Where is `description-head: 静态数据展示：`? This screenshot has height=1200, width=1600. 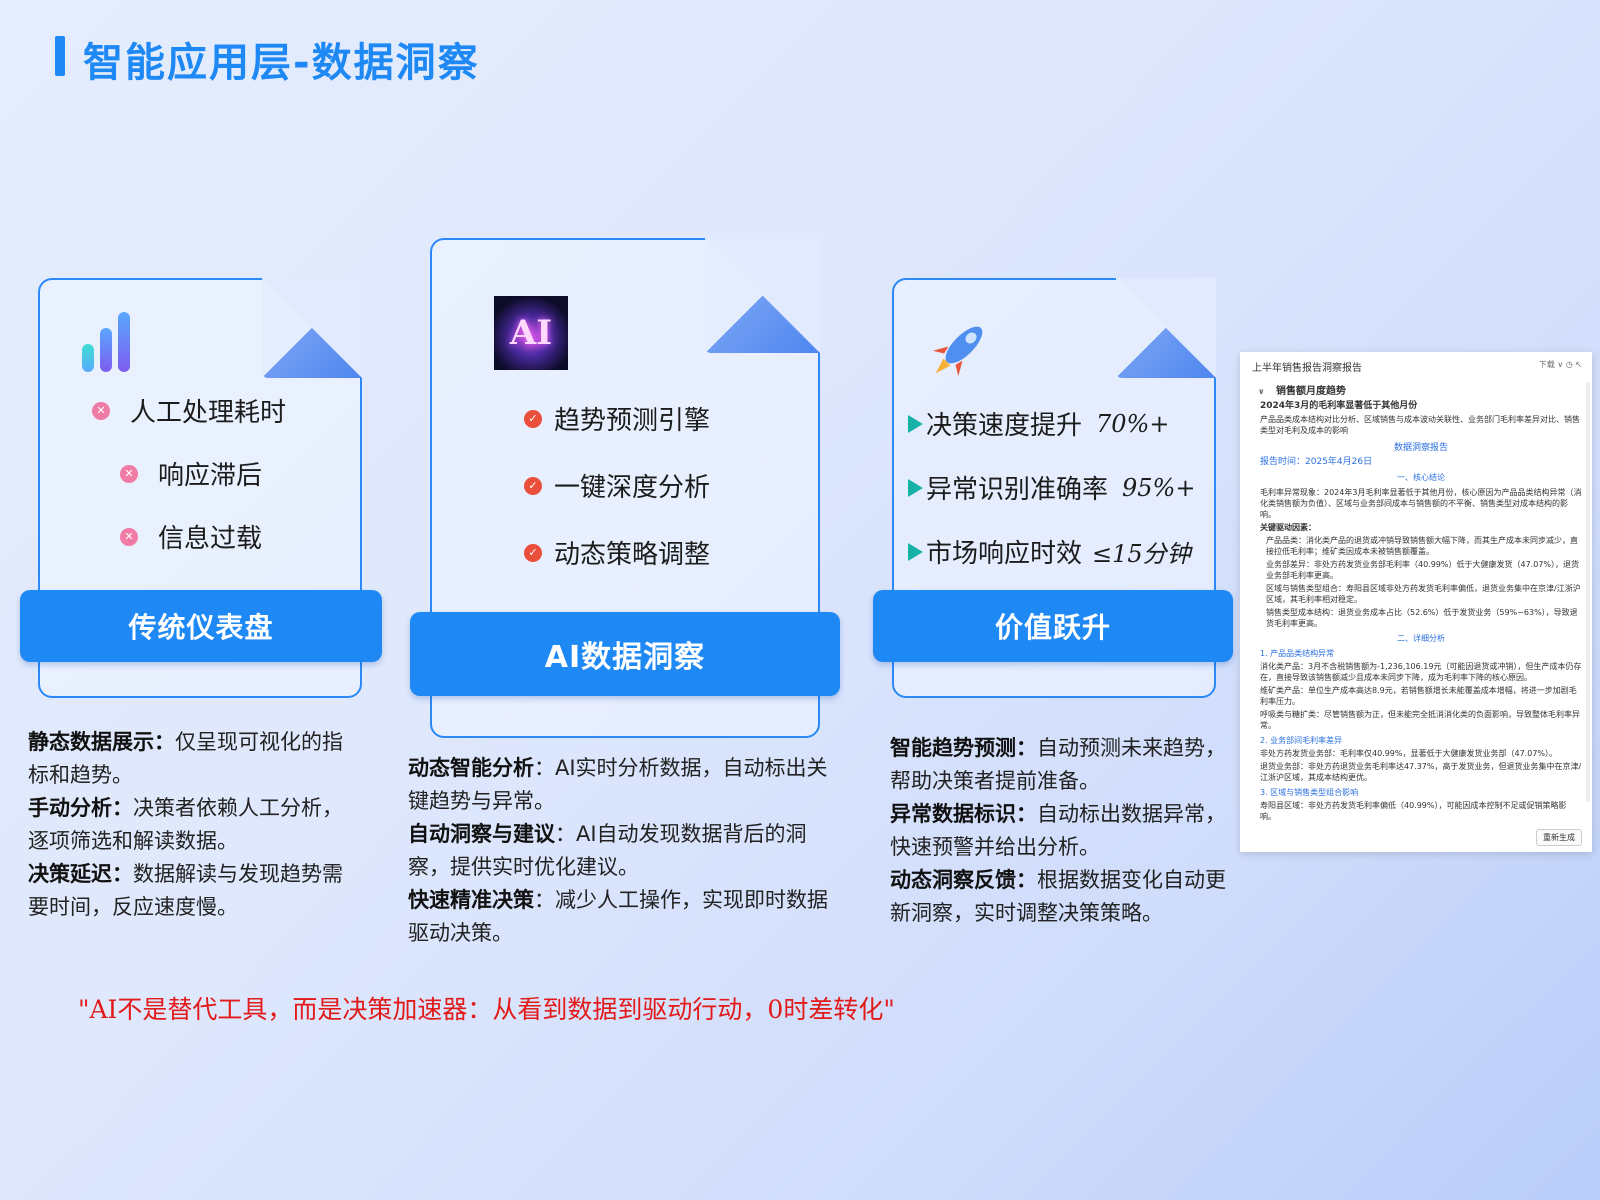
description-head: 静态数据展示： is located at coordinates (101, 742).